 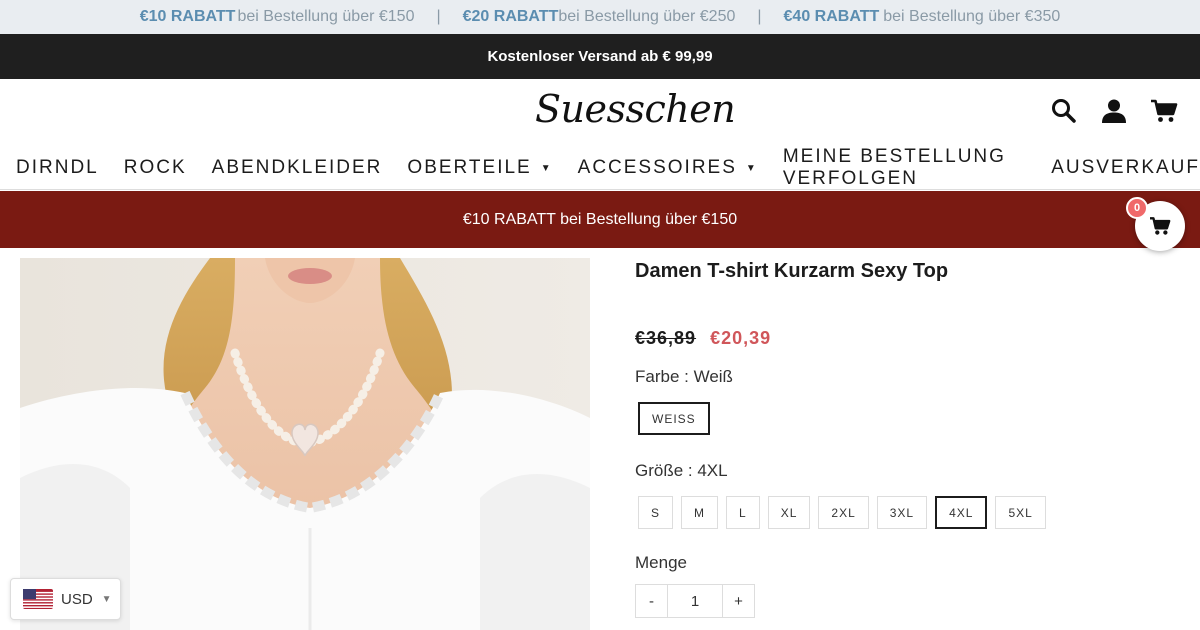 What do you see at coordinates (661, 562) in the screenshot?
I see `quantity-label: Menge` at bounding box center [661, 562].